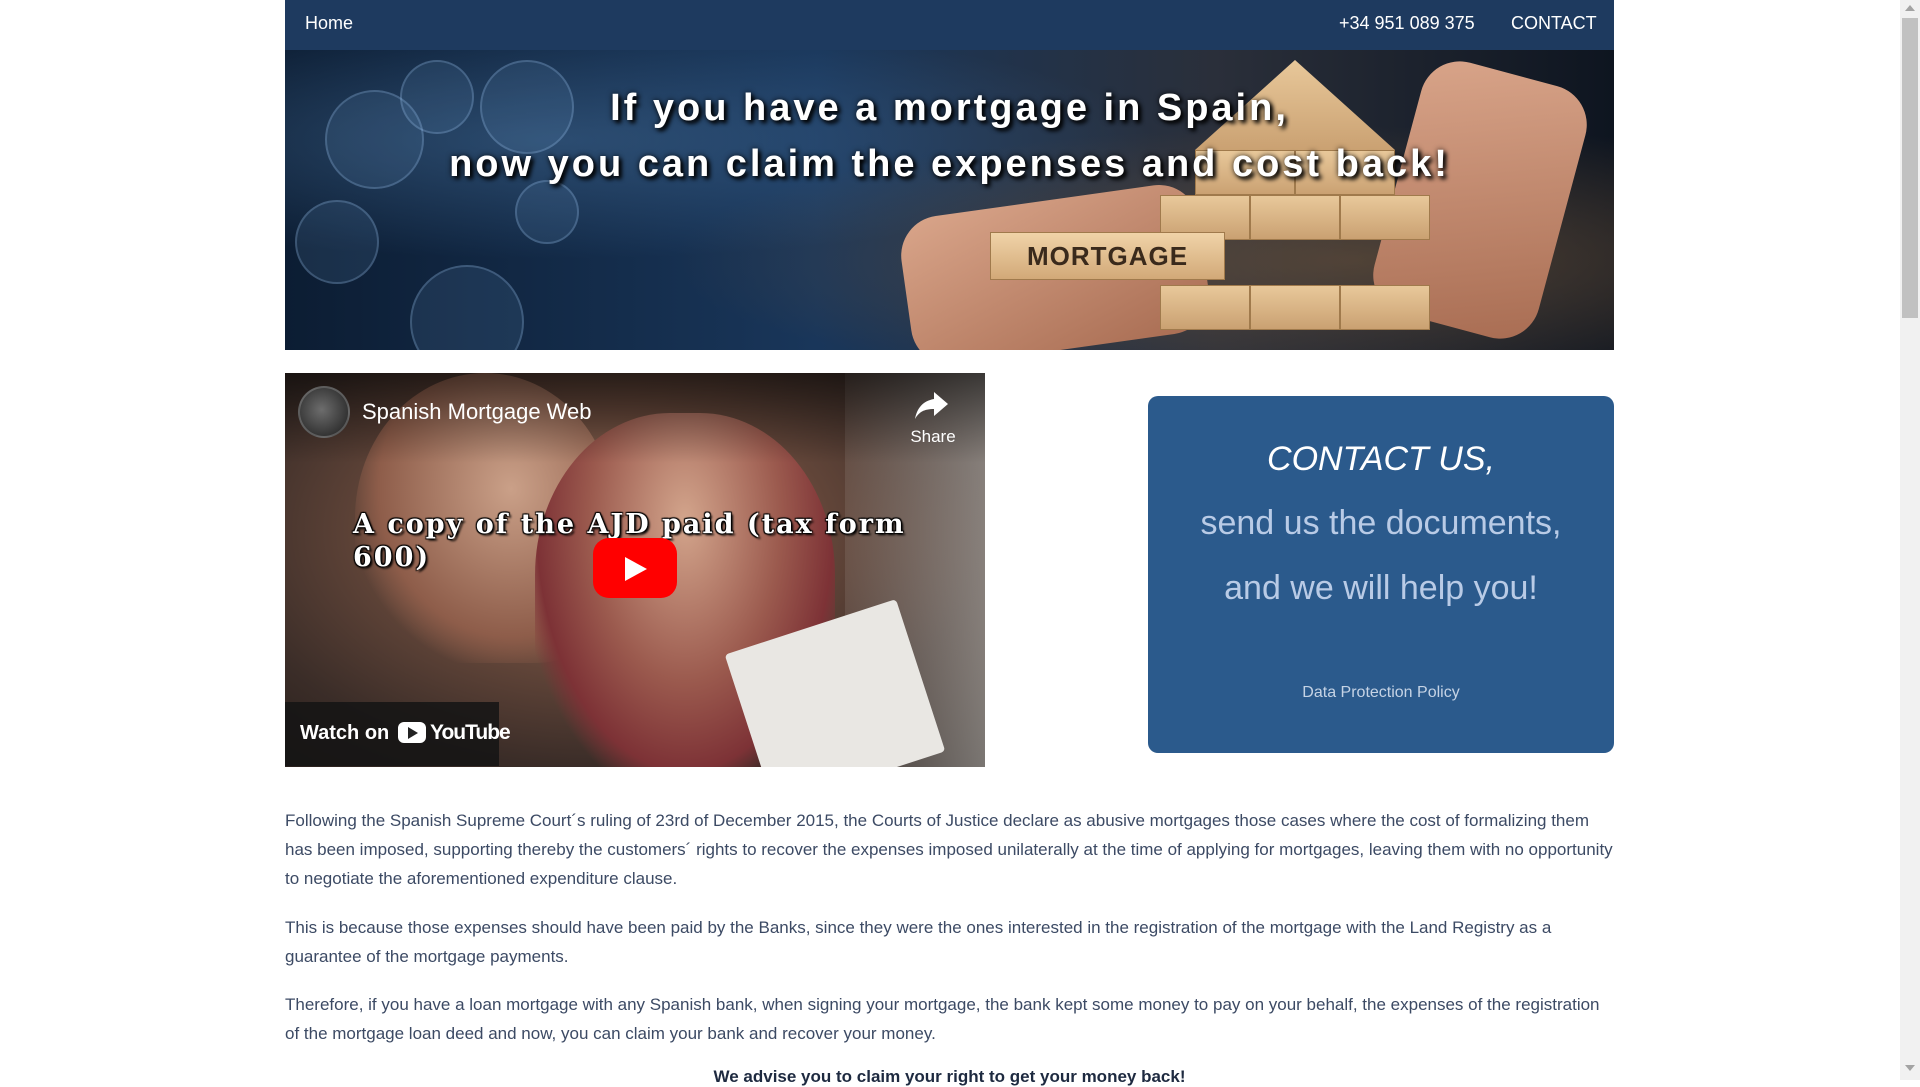  I want to click on share-icon, so click(932, 406).